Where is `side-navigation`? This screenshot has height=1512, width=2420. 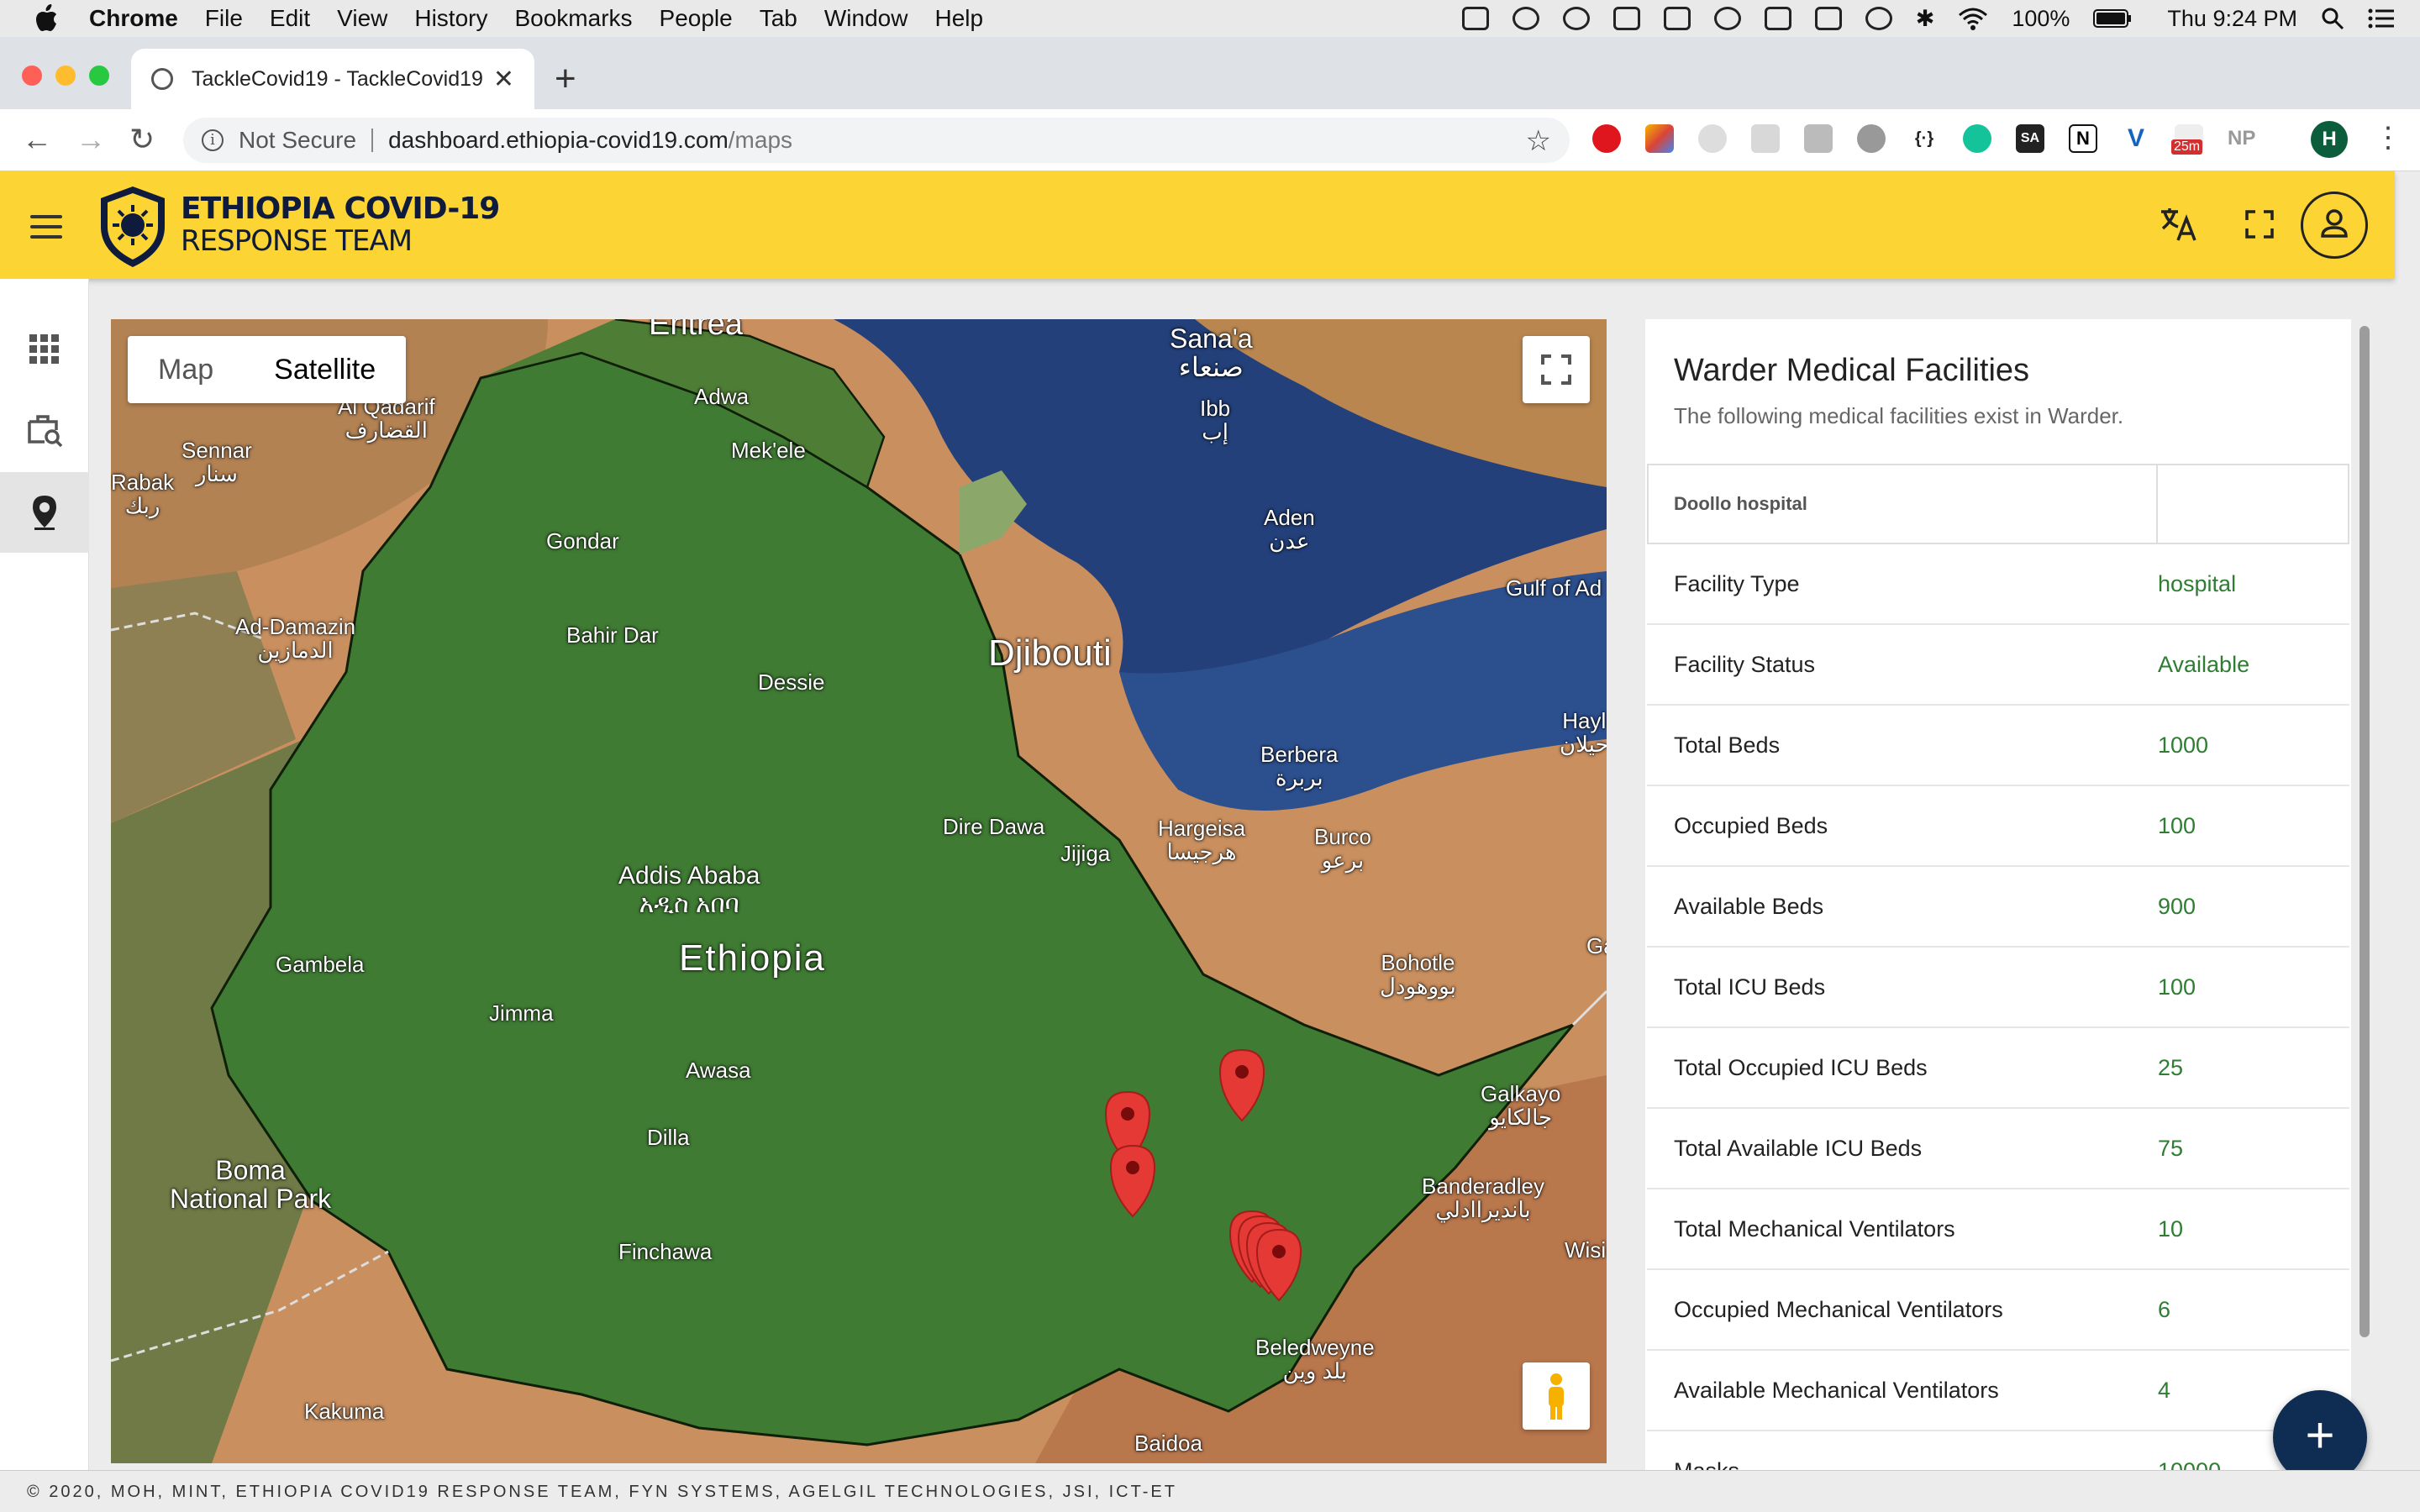 side-navigation is located at coordinates (44, 874).